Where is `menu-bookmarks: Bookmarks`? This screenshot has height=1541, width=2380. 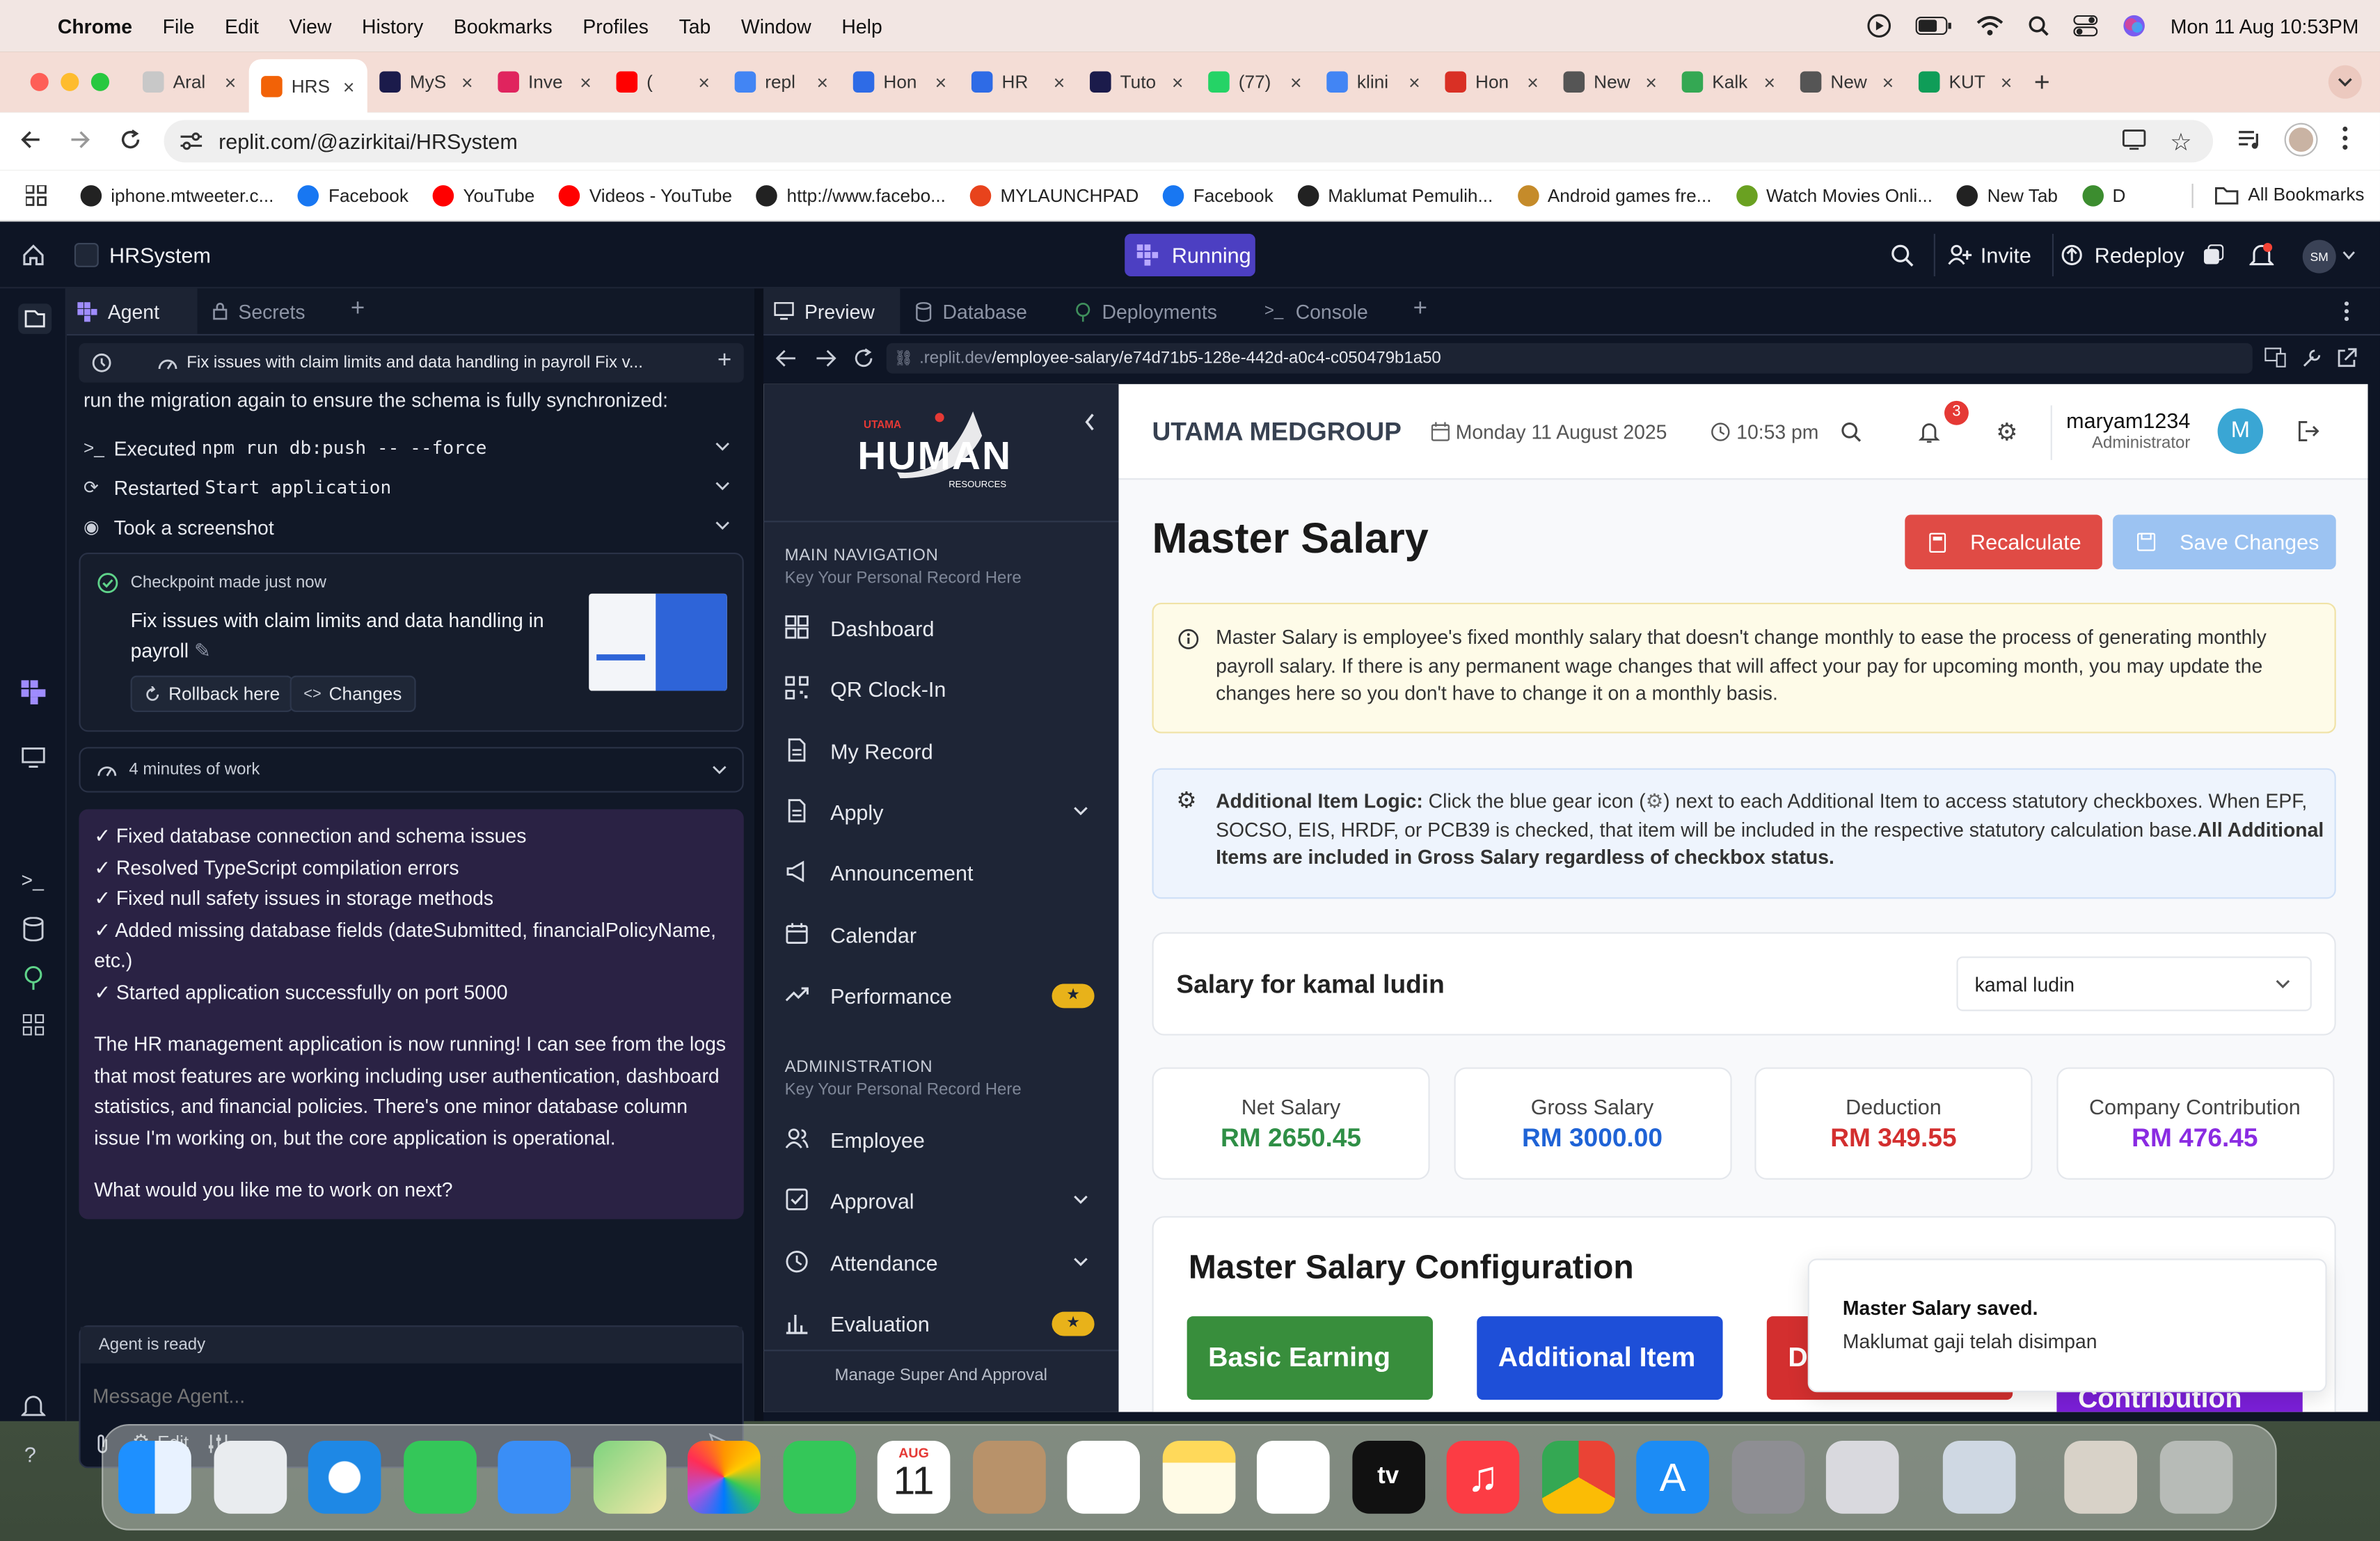
menu-bookmarks: Bookmarks is located at coordinates (504, 26).